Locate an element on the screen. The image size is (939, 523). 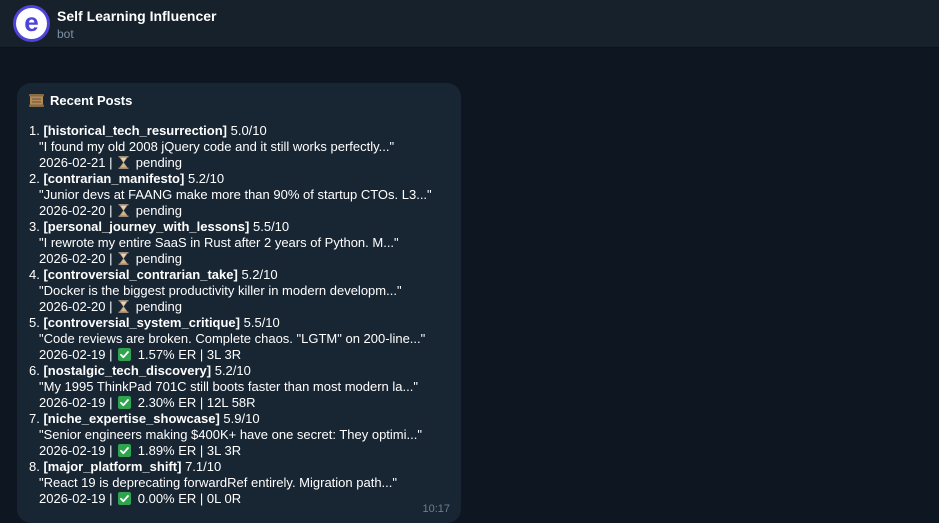
post-tag: [major_platform_shift] is located at coordinates (112, 466).